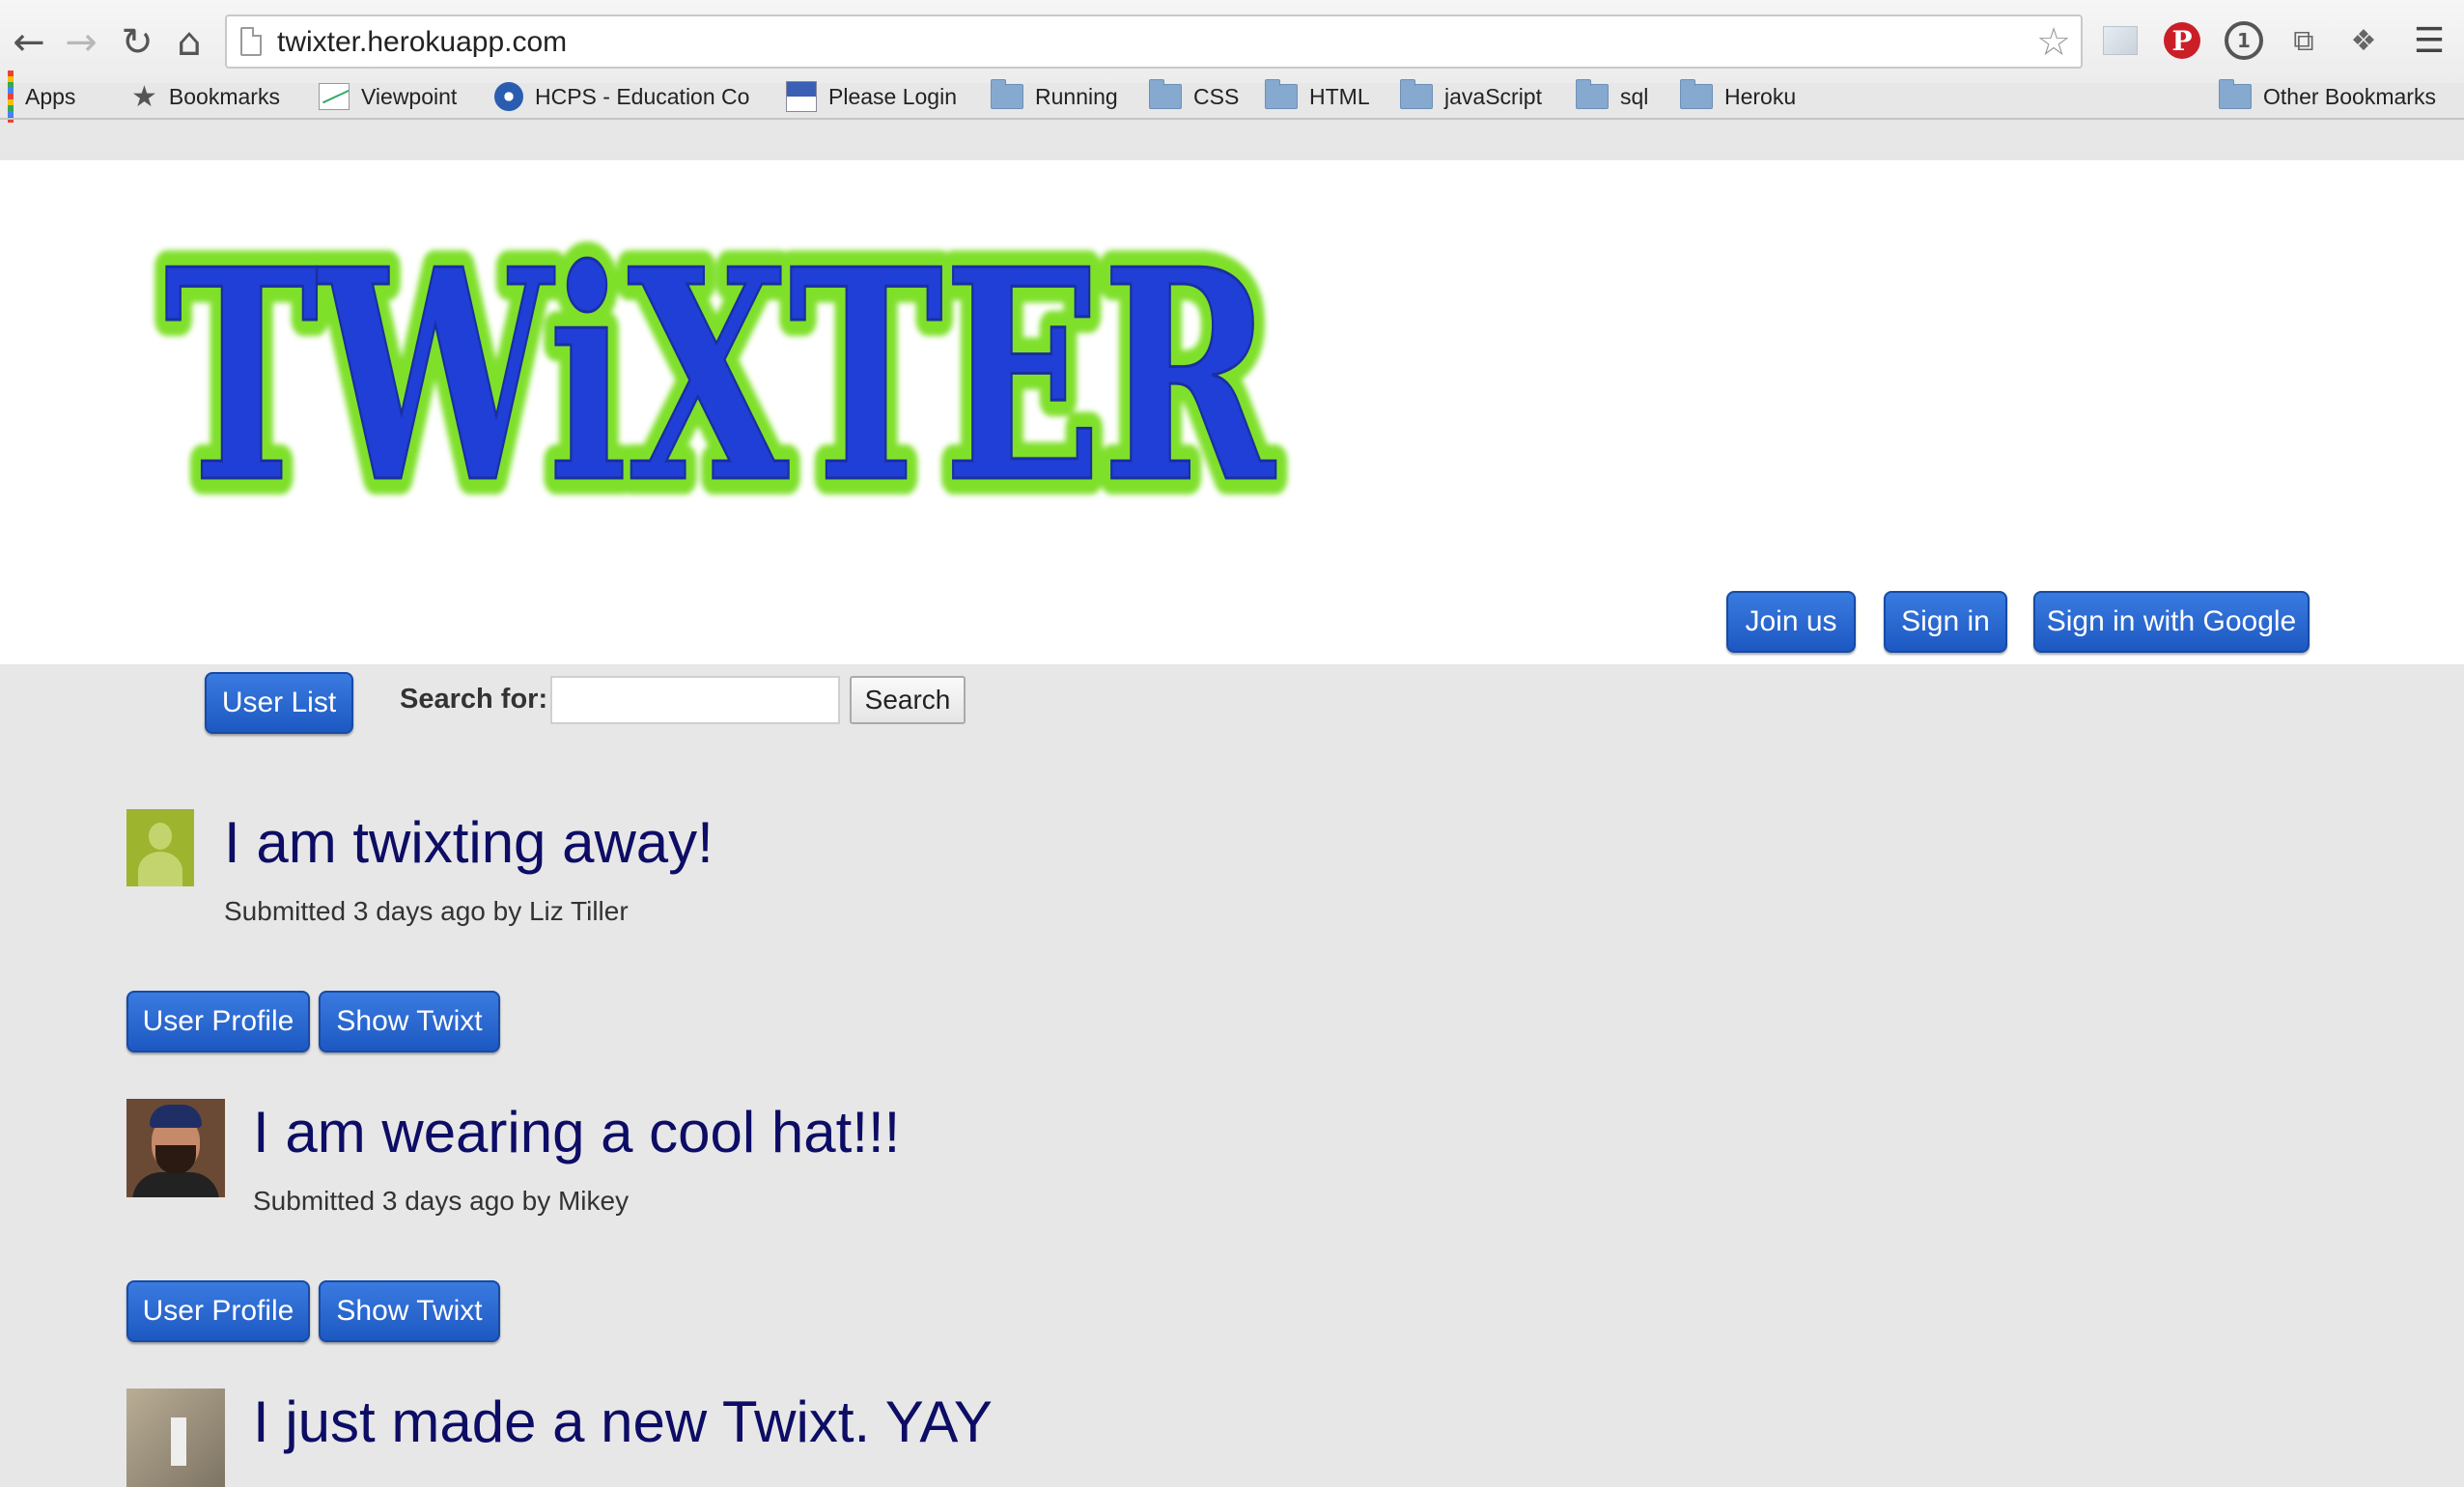 This screenshot has width=2464, height=1487. What do you see at coordinates (2171, 622) in the screenshot?
I see `google-sign-in-button: Sign in with Google` at bounding box center [2171, 622].